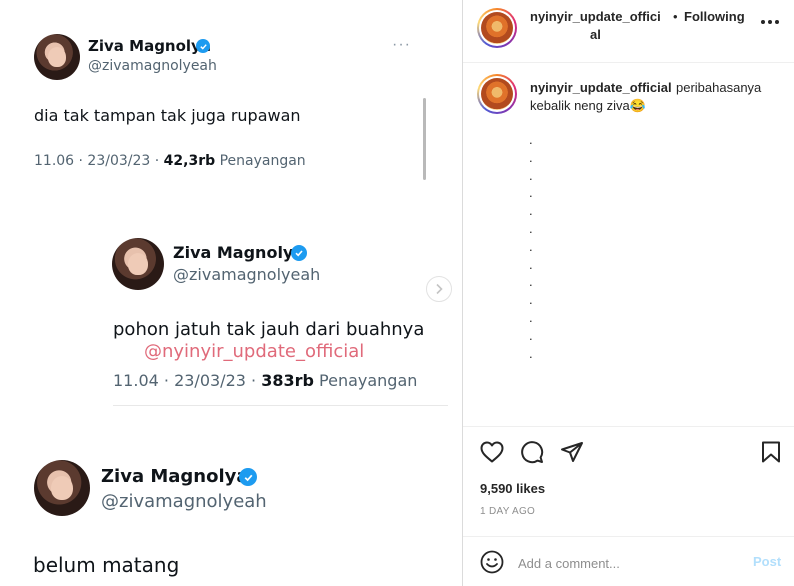 The height and width of the screenshot is (586, 794). Describe the element at coordinates (254, 351) in the screenshot. I see `tweet-2-mention: @nyinyir_update_official` at that location.